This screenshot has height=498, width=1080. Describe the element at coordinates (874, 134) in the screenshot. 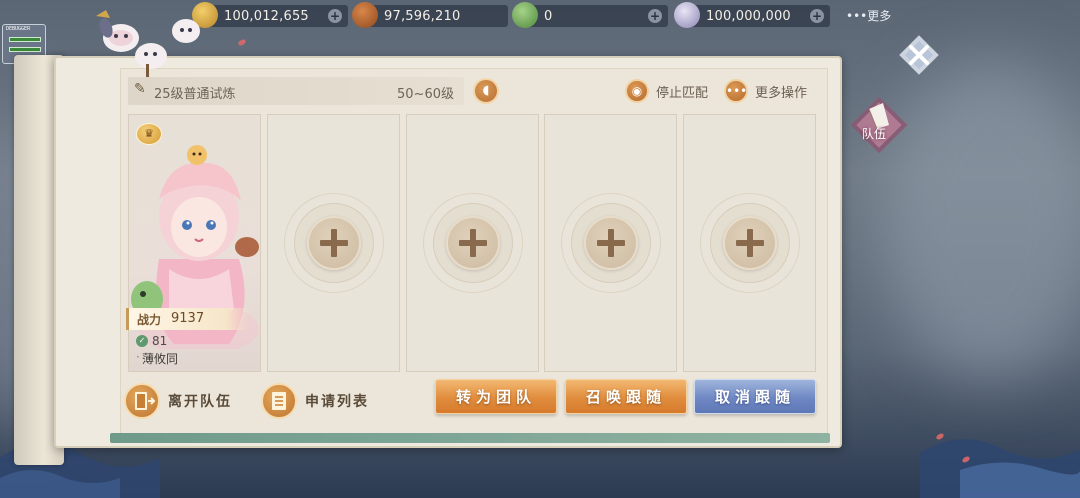

I see `team-tab-label: 队伍` at that location.